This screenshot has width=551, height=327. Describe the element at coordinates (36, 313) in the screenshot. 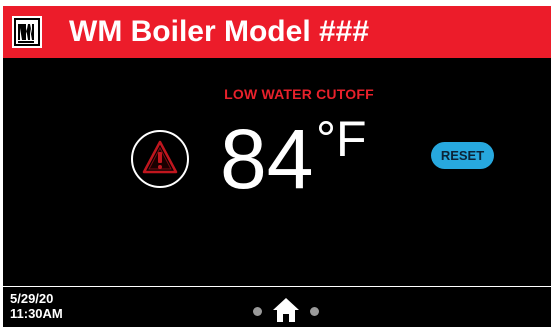

I see `time-text: 11:30AM` at that location.